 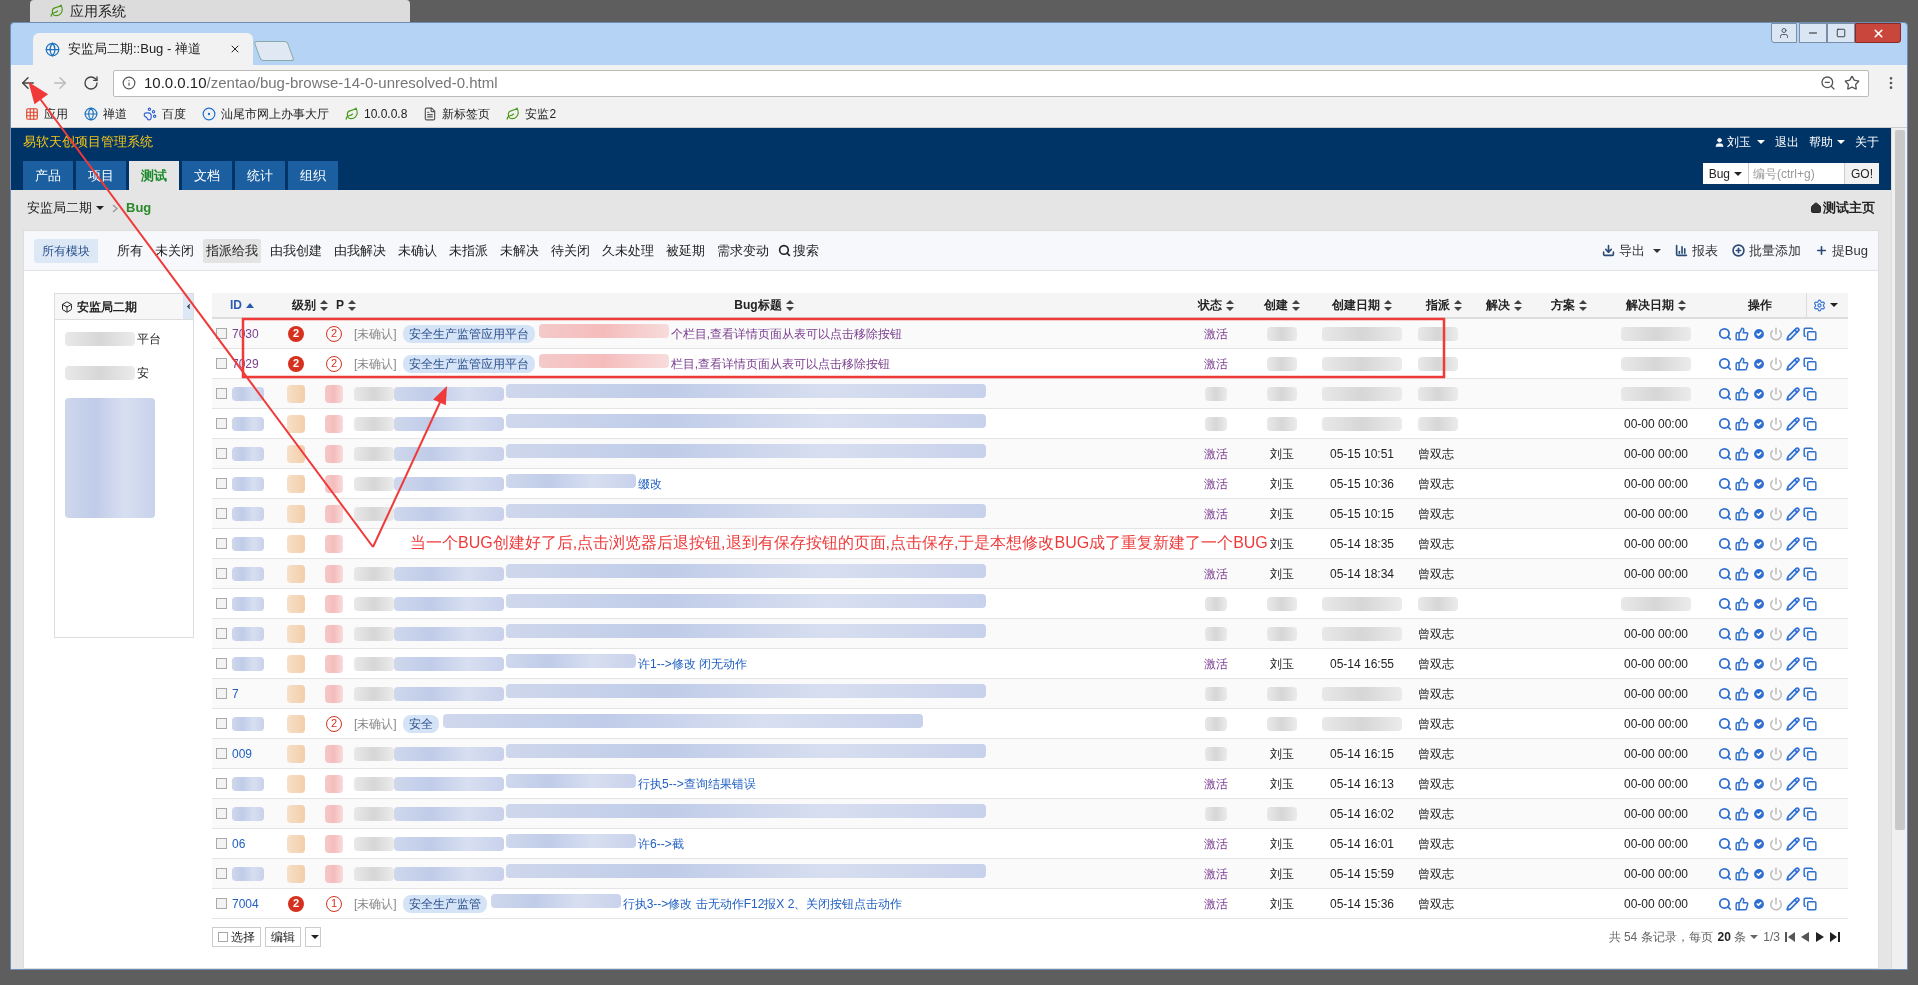 What do you see at coordinates (661, 843) in the screenshot?
I see `bug-title-link: 许6-->截` at bounding box center [661, 843].